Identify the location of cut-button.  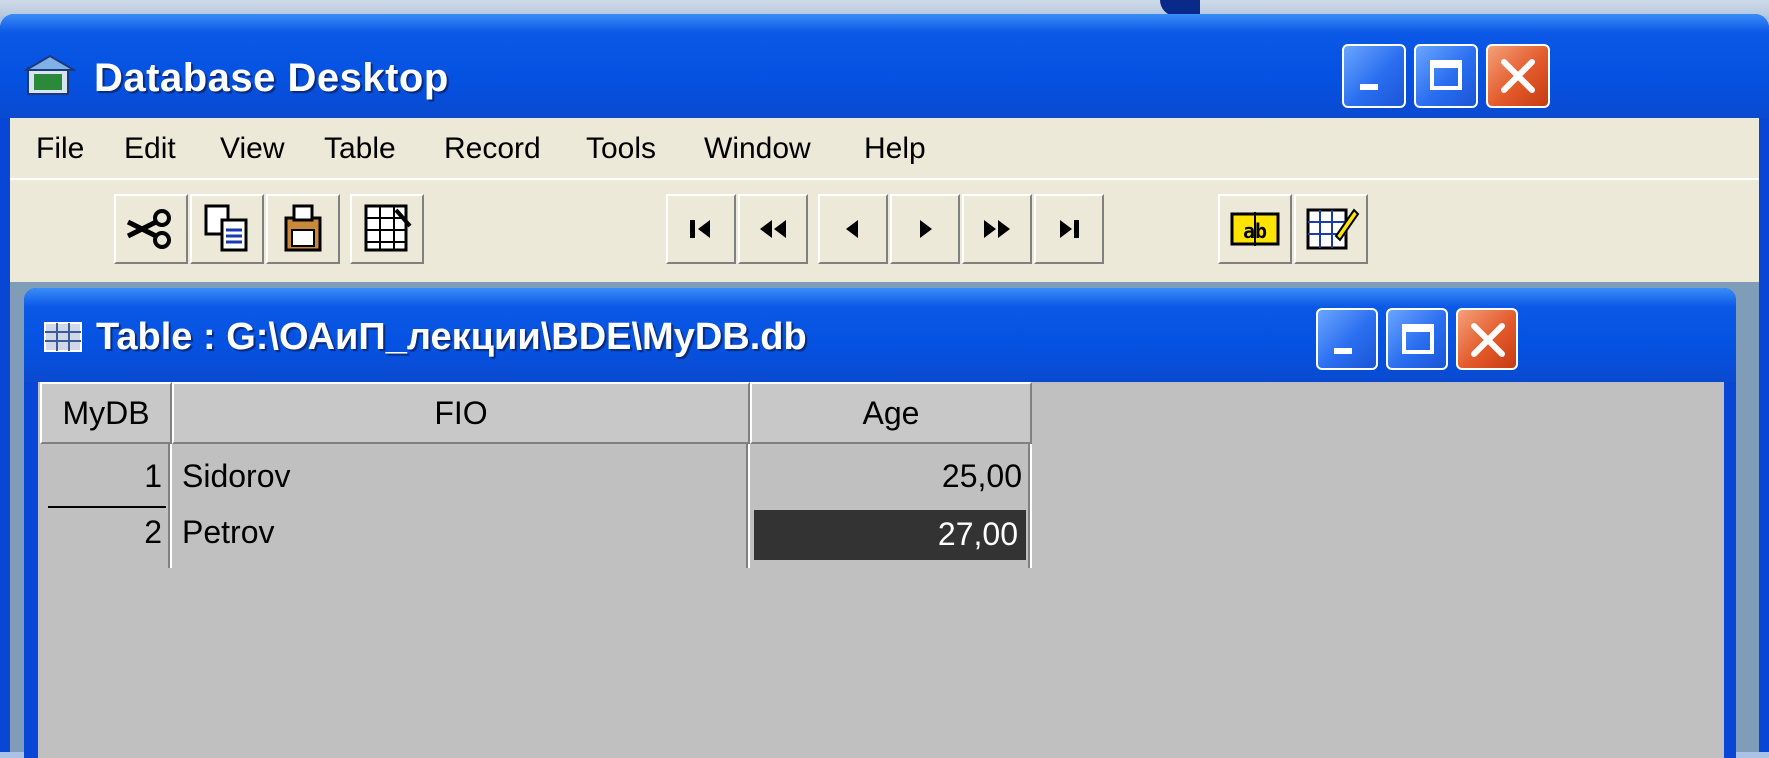
(151, 229).